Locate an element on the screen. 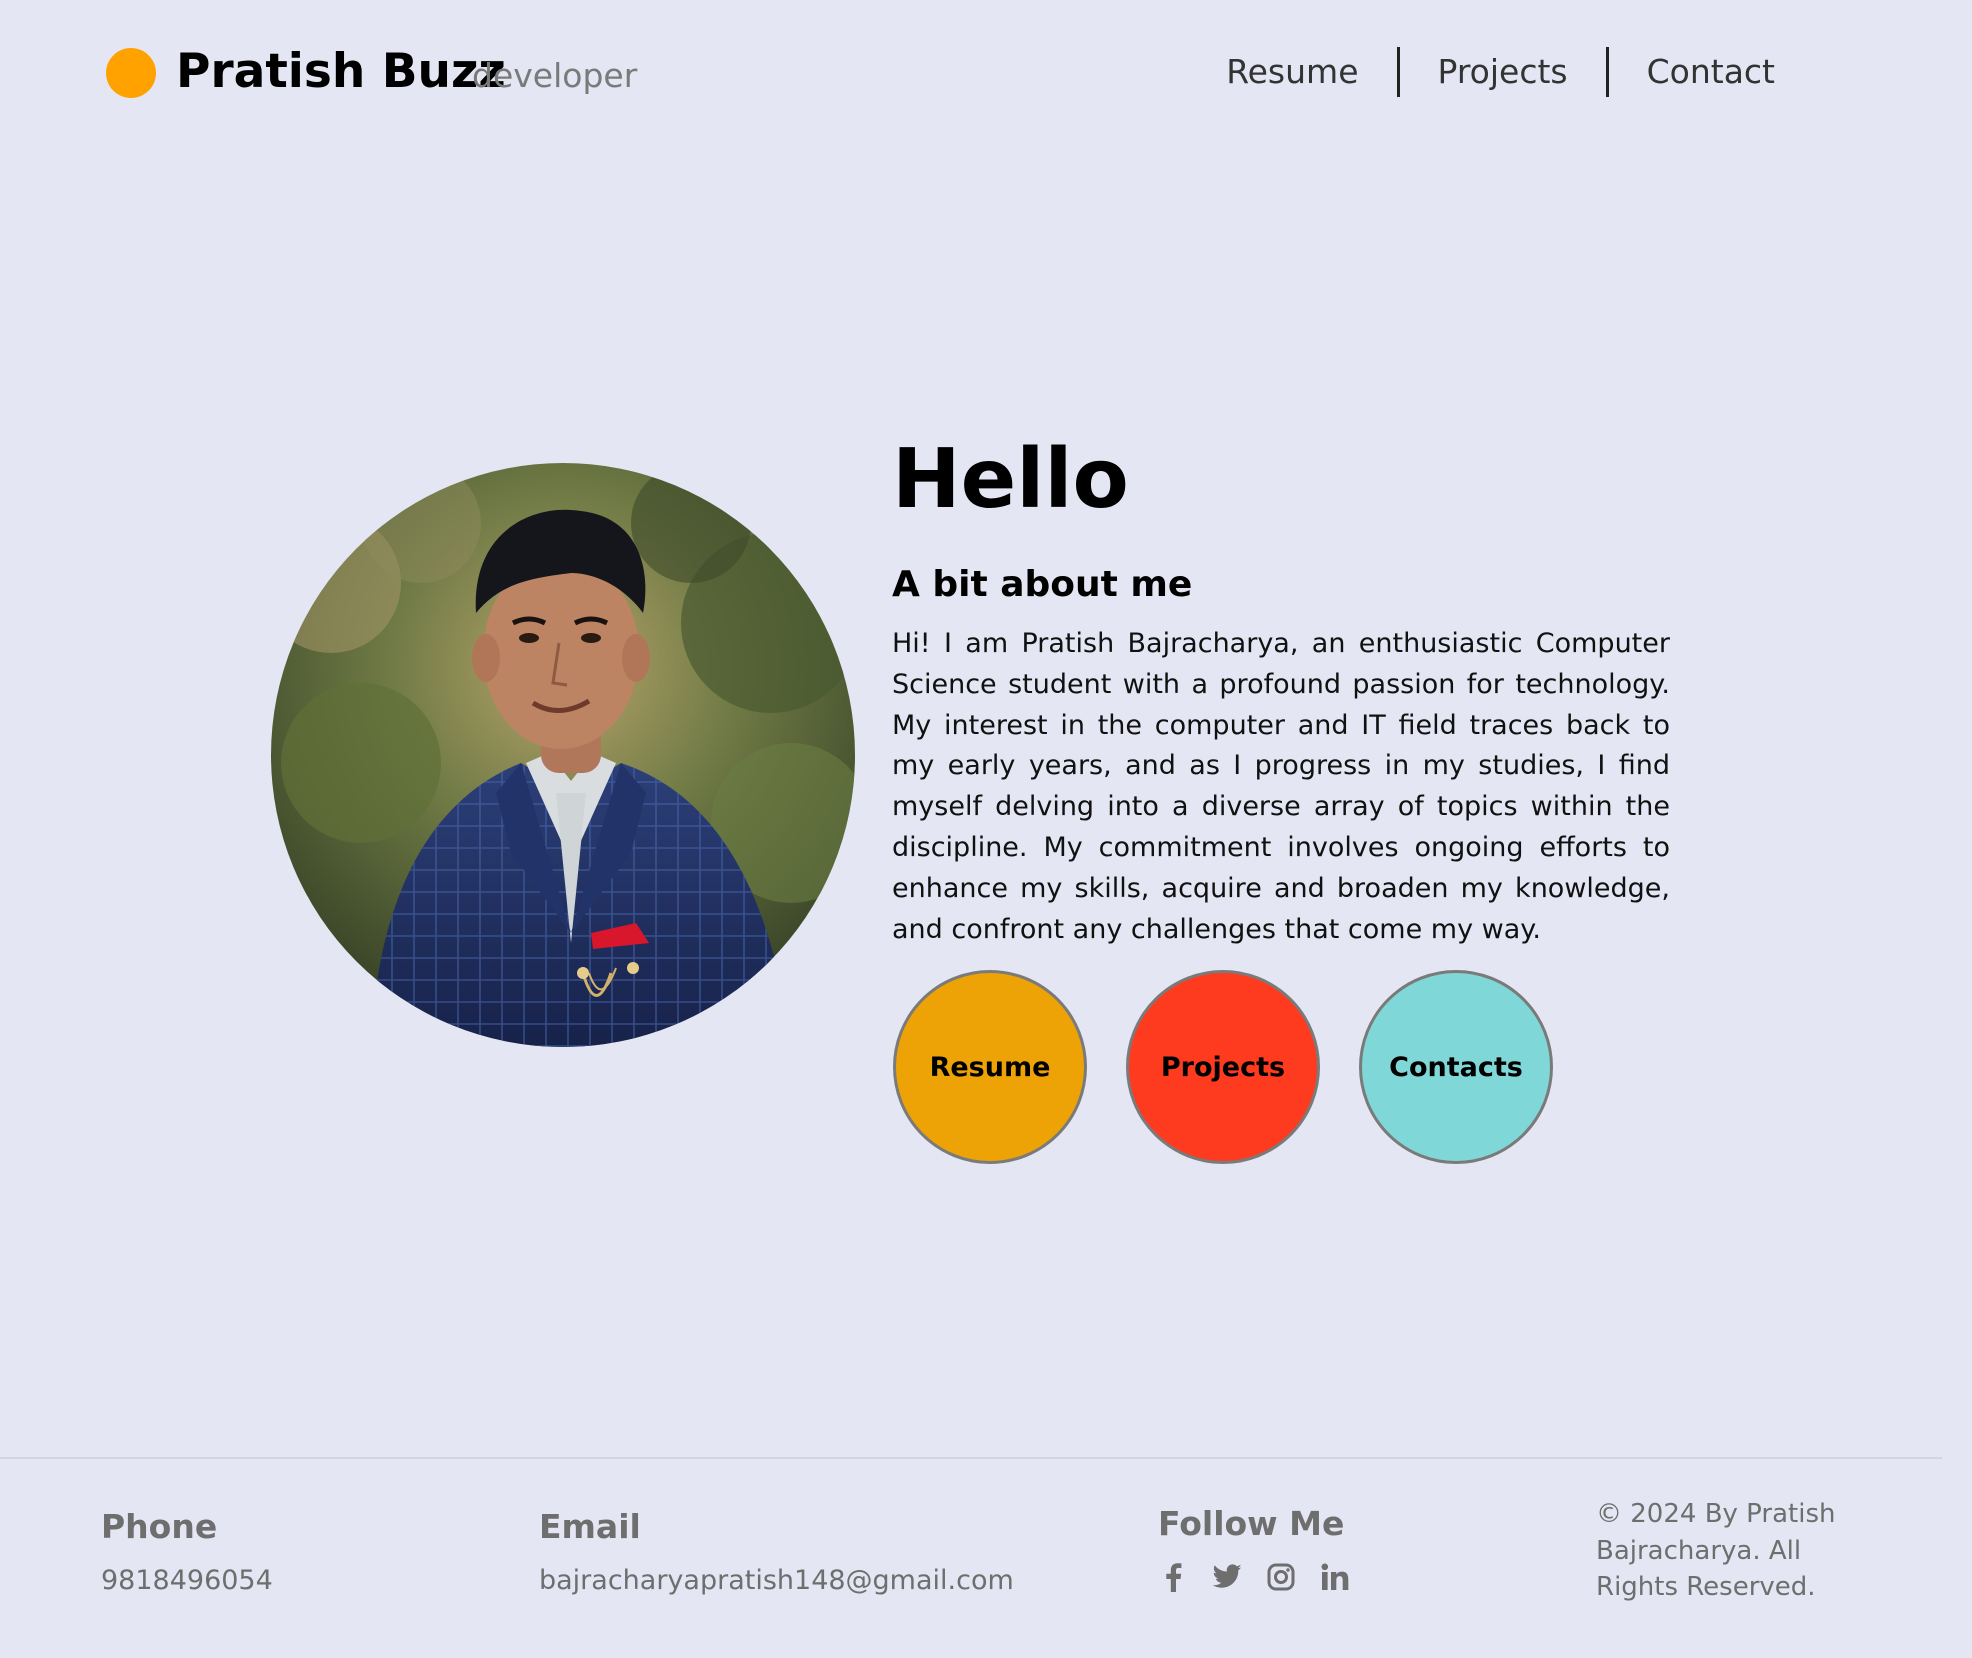  main-nav: Resume Projects Contact is located at coordinates (1500, 72).